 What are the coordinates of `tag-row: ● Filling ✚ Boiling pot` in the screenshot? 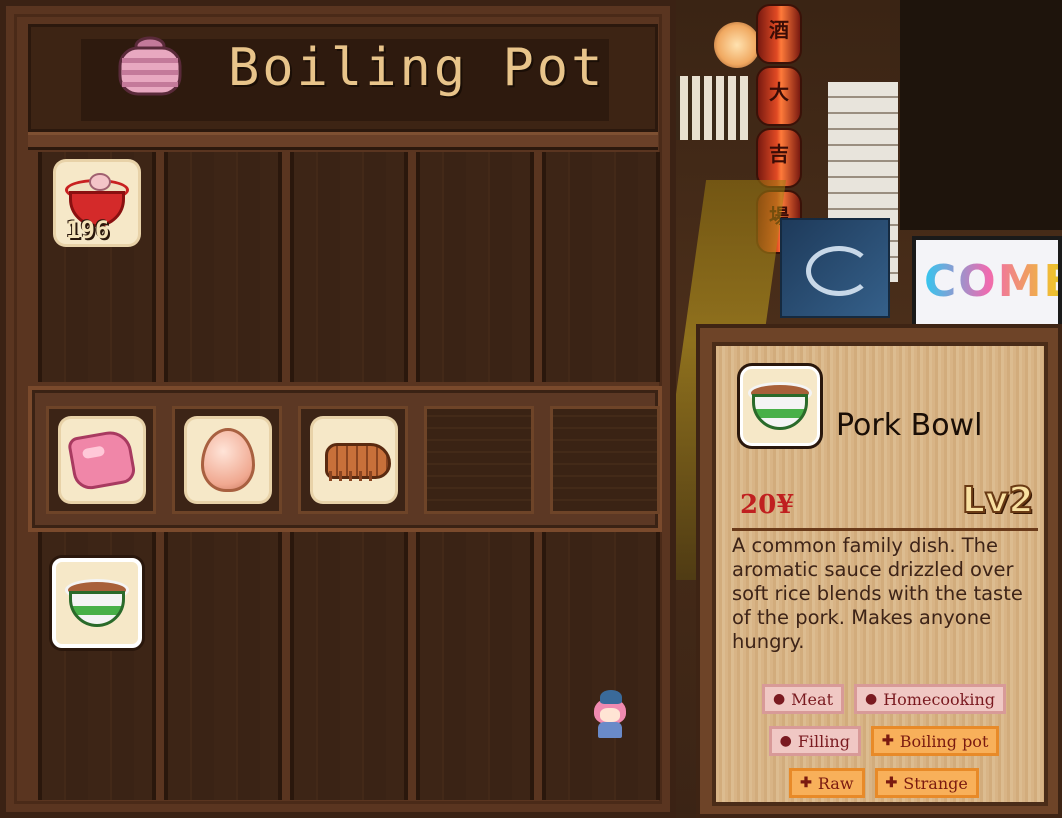 It's located at (884, 741).